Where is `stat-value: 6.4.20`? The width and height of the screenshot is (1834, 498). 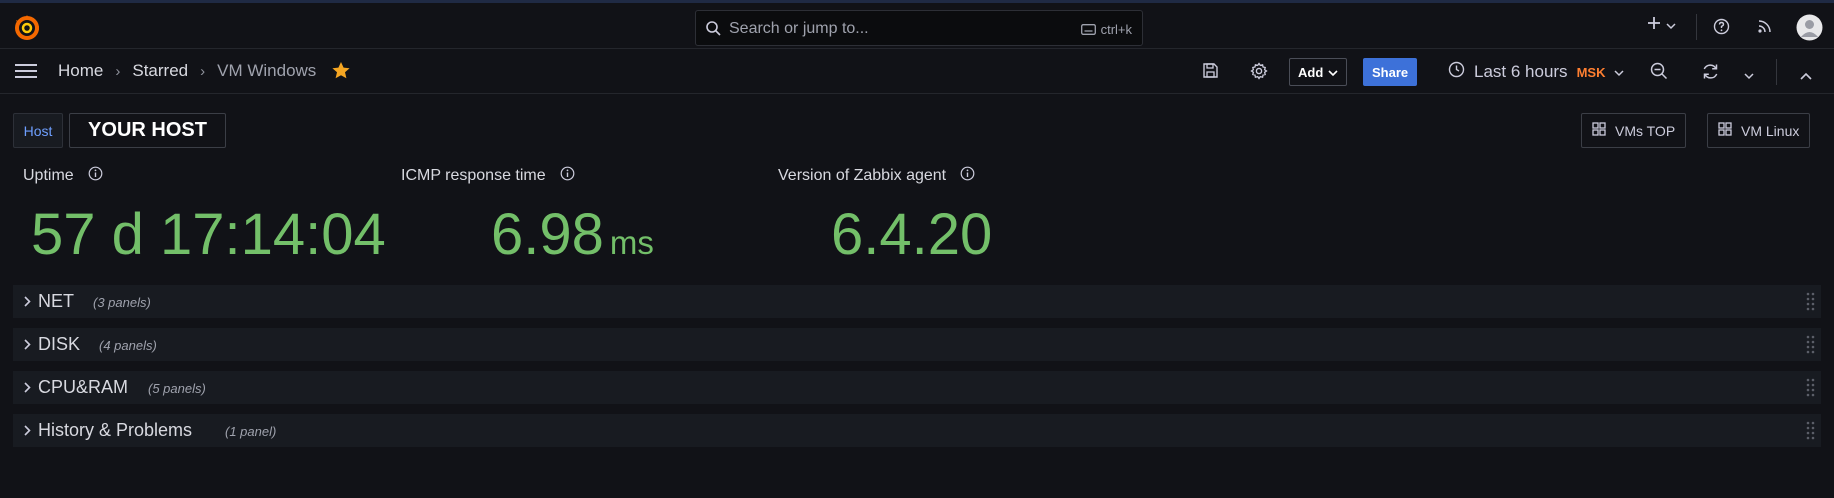
stat-value: 6.4.20 is located at coordinates (912, 234).